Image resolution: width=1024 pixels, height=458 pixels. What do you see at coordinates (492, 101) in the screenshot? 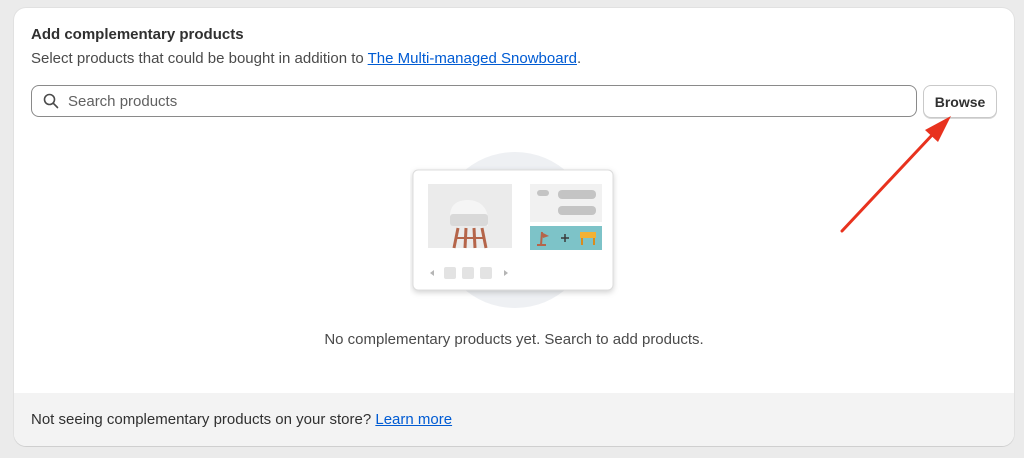
I see `search-input` at bounding box center [492, 101].